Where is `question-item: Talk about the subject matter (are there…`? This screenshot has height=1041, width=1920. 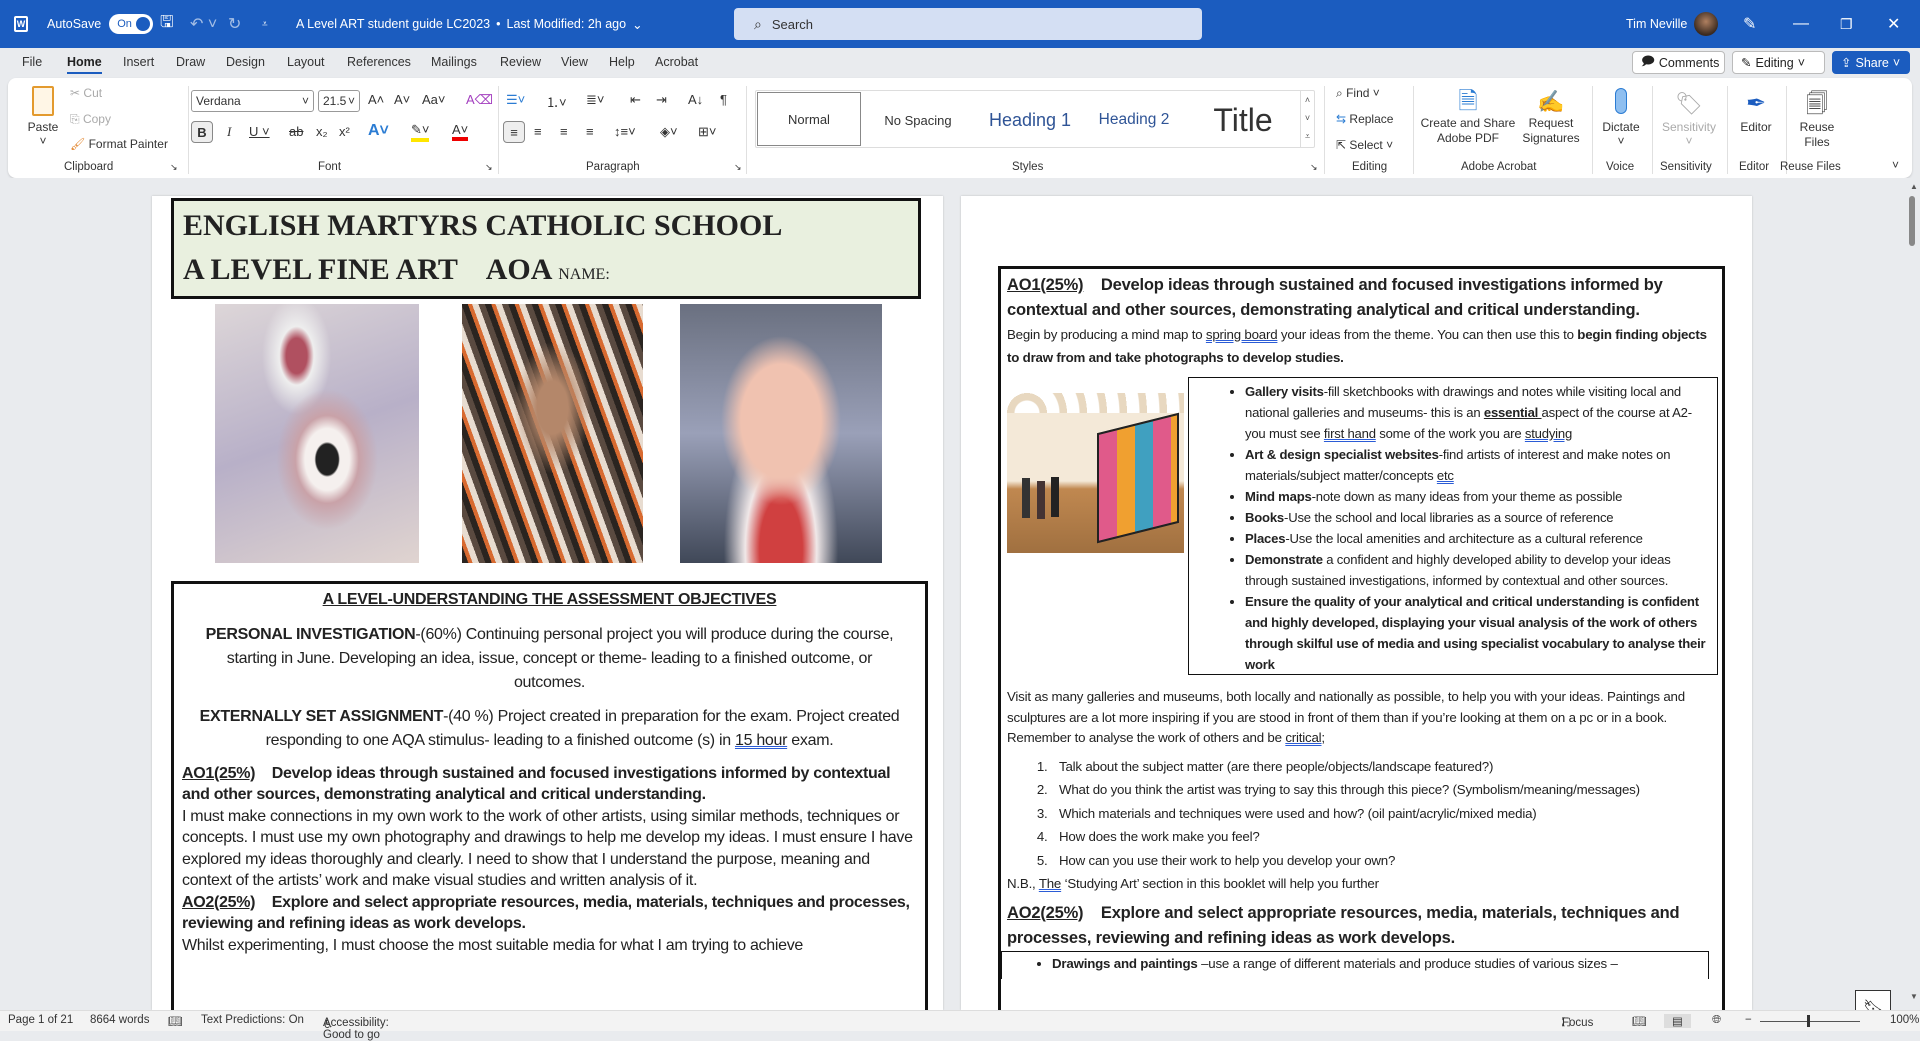
question-item: Talk about the subject matter (are there… is located at coordinates (1385, 767).